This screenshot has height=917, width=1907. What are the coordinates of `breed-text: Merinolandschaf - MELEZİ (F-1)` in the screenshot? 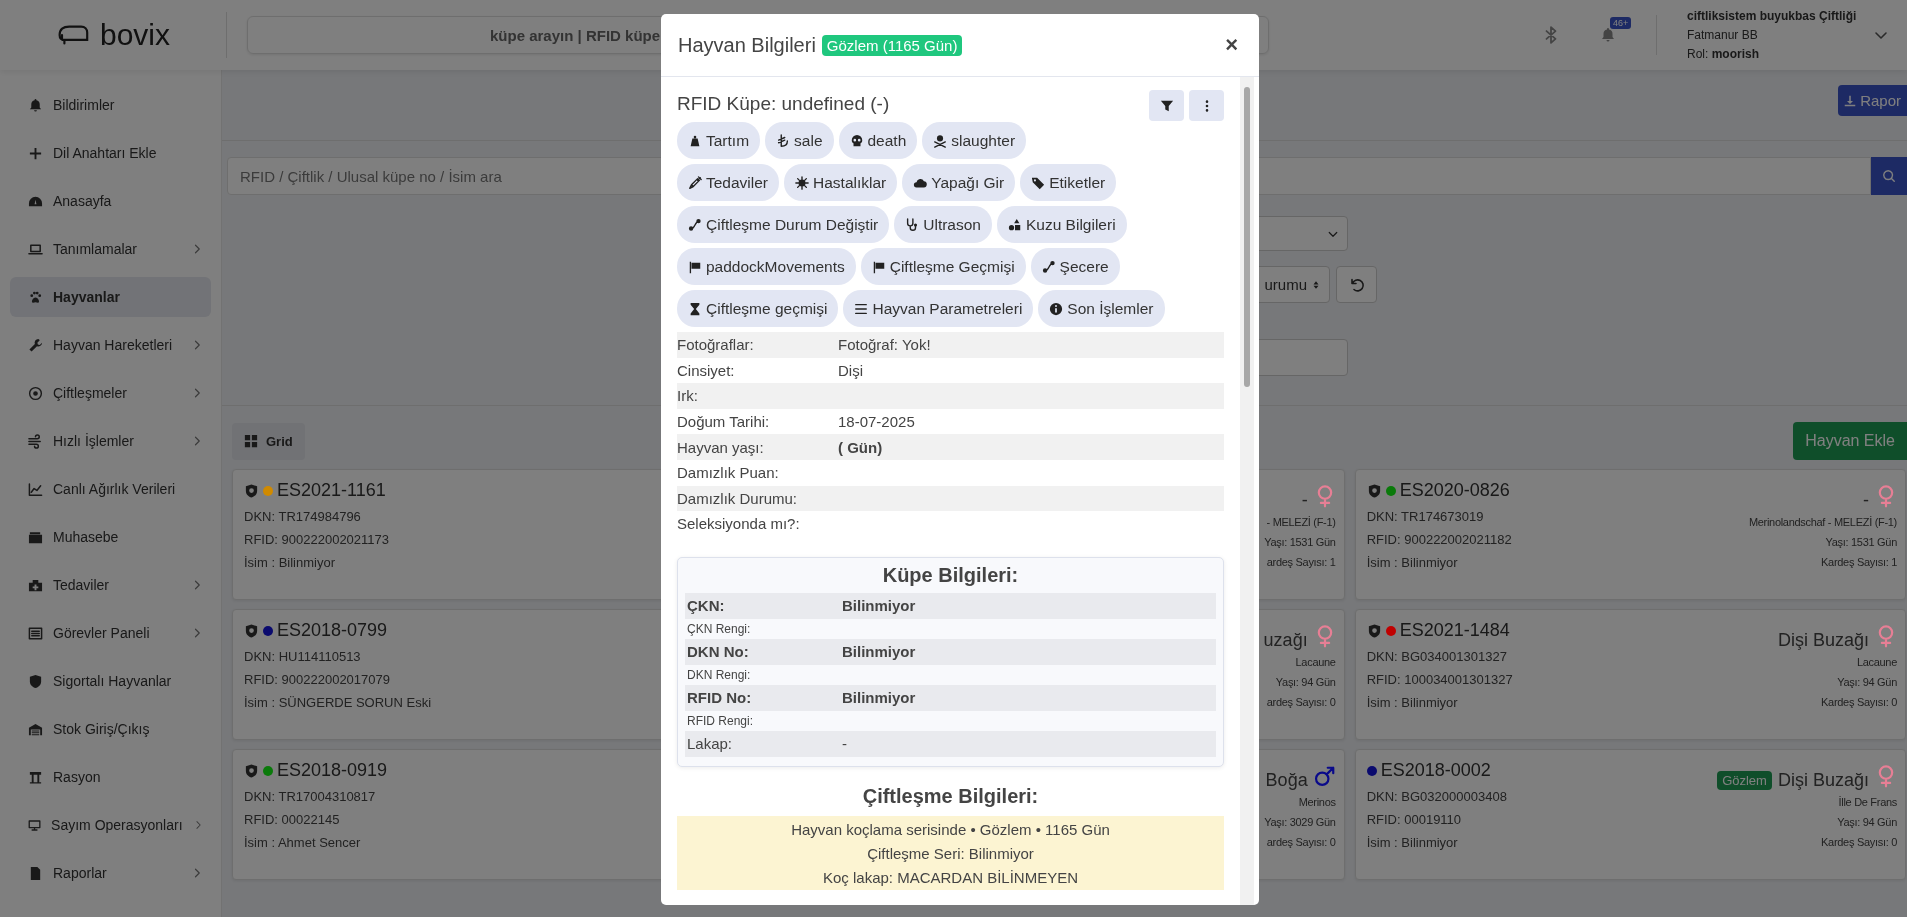 It's located at (1822, 522).